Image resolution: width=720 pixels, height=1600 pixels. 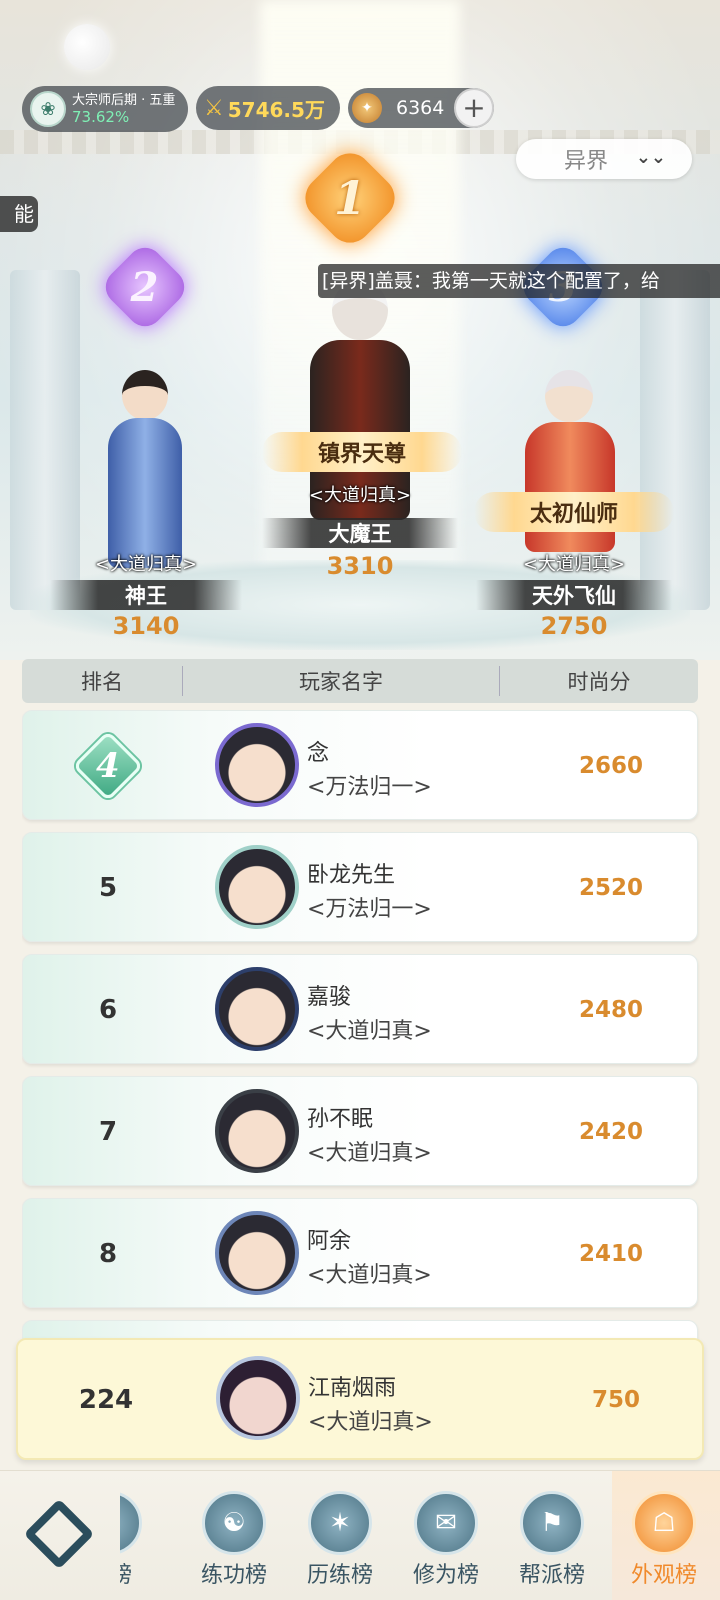 What do you see at coordinates (574, 512) in the screenshot?
I see `rank-3-title-banner: 太初仙师` at bounding box center [574, 512].